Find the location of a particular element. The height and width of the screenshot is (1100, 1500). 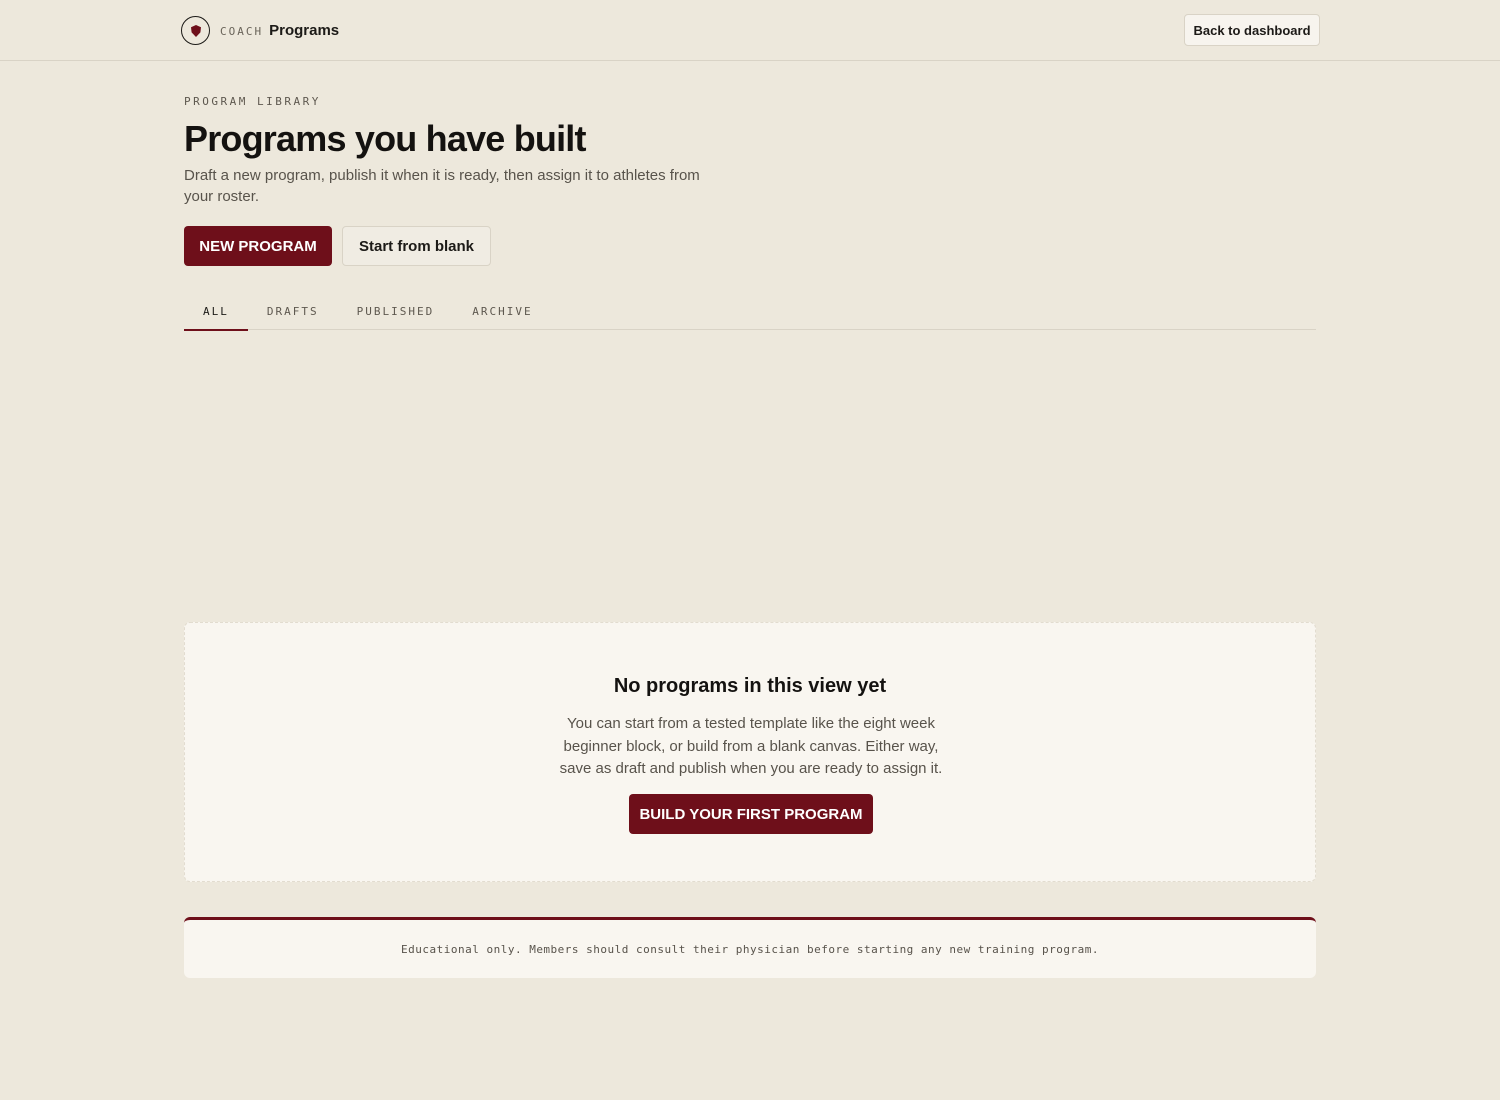

tab-drafts: DRAFTS is located at coordinates (293, 311).